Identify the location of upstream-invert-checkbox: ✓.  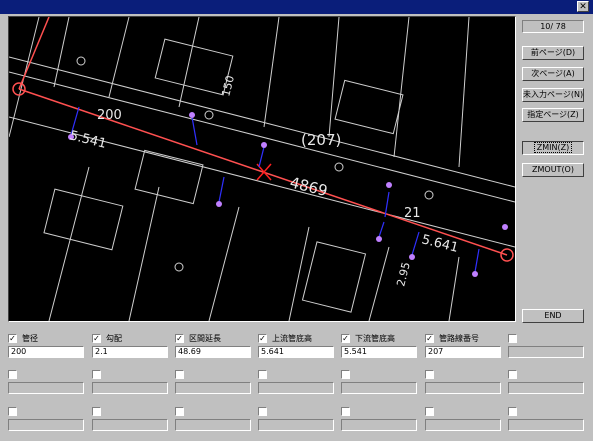
(262, 338).